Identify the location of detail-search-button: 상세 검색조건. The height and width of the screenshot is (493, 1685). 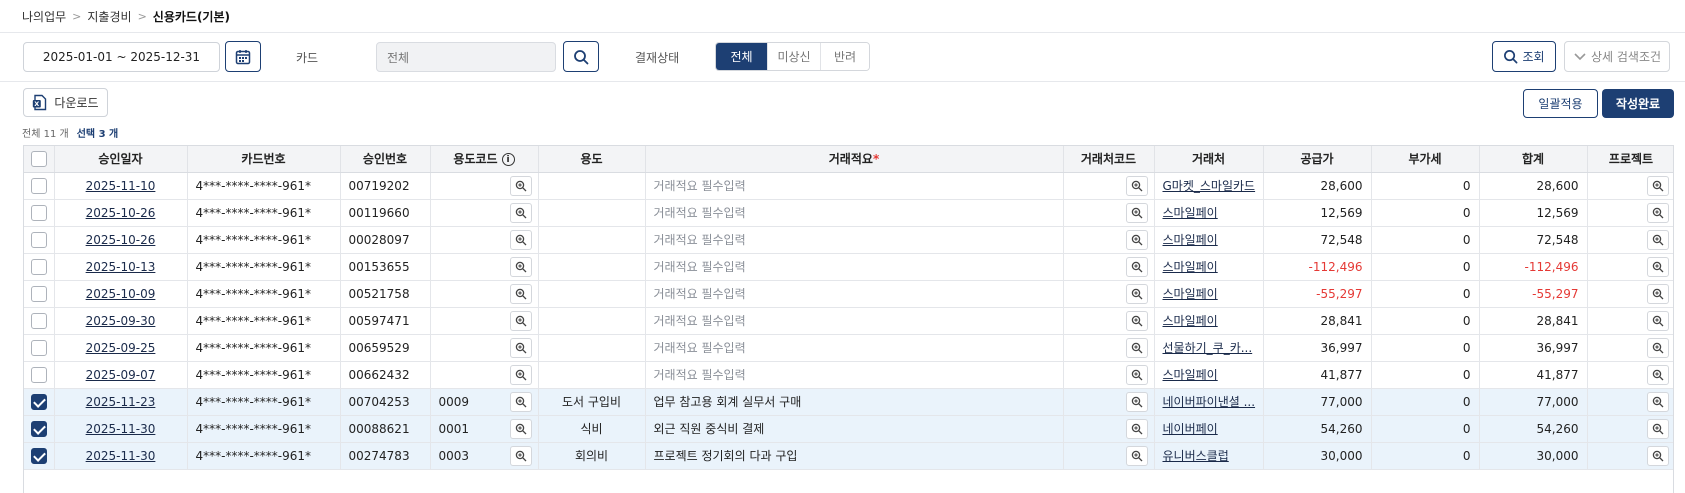
(1617, 56).